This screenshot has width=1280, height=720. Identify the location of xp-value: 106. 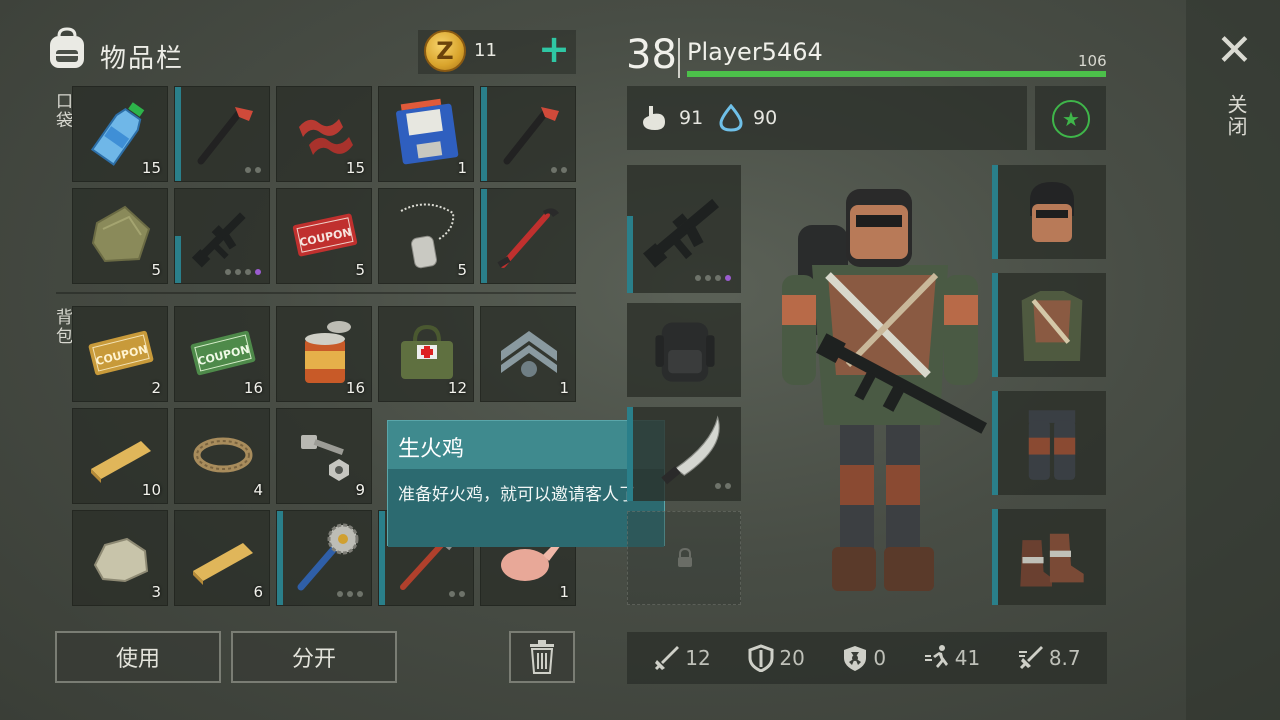
(1092, 61).